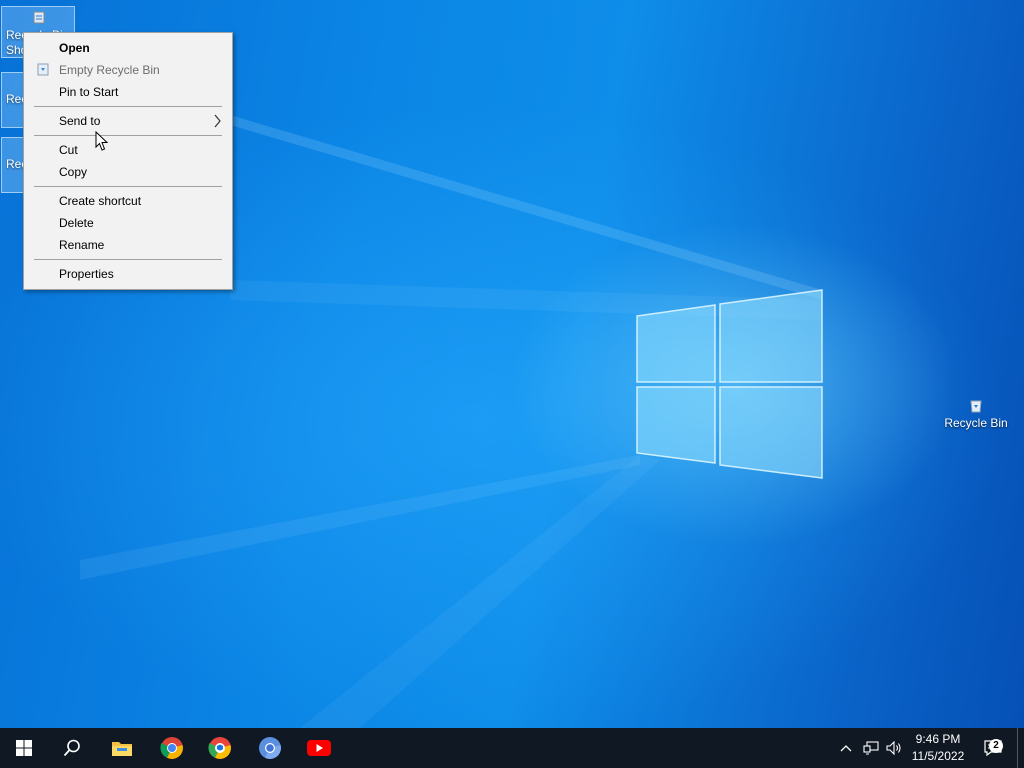 The height and width of the screenshot is (768, 1024). I want to click on desktop-icon-label: Recycle Bin, so click(976, 423).